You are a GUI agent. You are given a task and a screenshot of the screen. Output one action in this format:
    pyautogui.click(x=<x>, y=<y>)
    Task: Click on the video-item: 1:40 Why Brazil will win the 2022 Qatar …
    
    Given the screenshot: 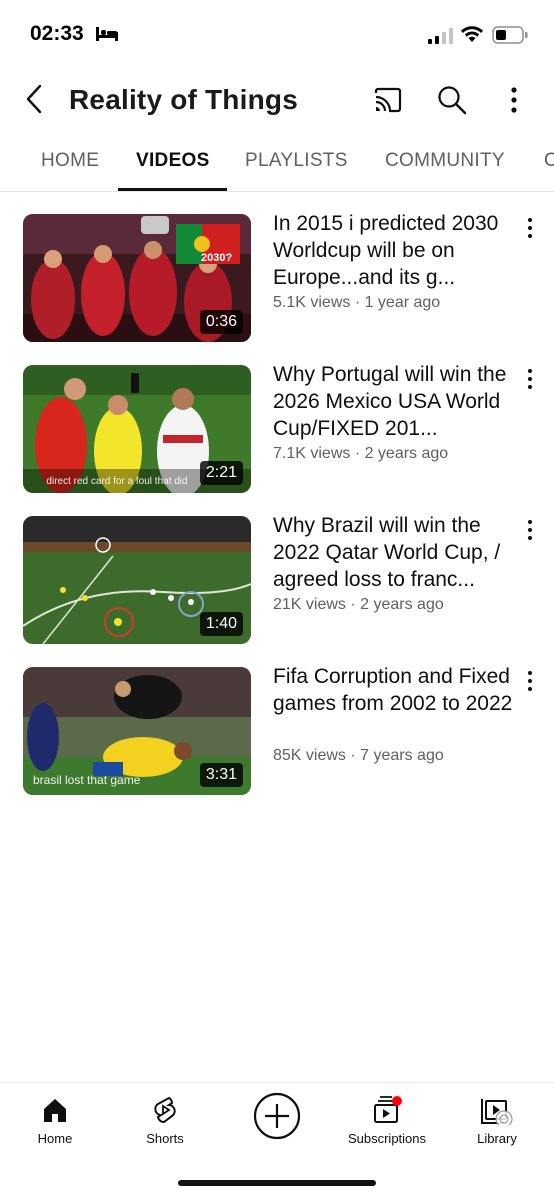 What is the action you would take?
    pyautogui.click(x=277, y=585)
    